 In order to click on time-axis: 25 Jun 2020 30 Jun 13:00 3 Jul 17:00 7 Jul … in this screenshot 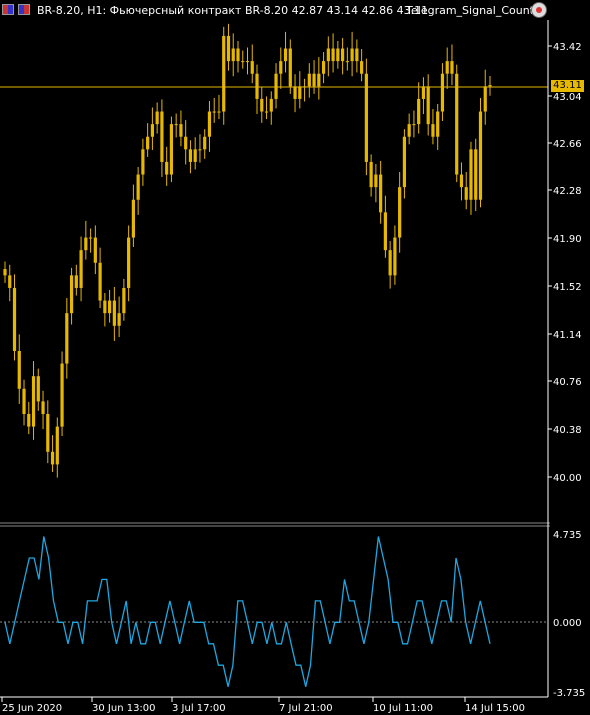, I will do `click(263, 705)`.